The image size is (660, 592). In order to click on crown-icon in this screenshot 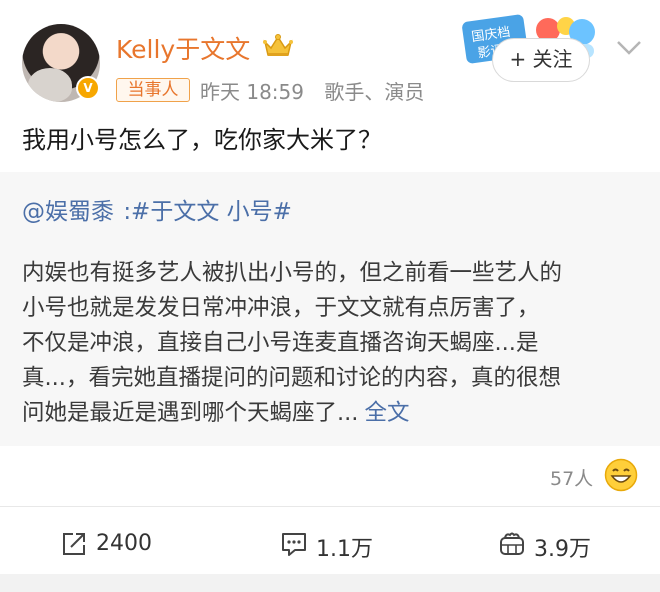, I will do `click(278, 45)`.